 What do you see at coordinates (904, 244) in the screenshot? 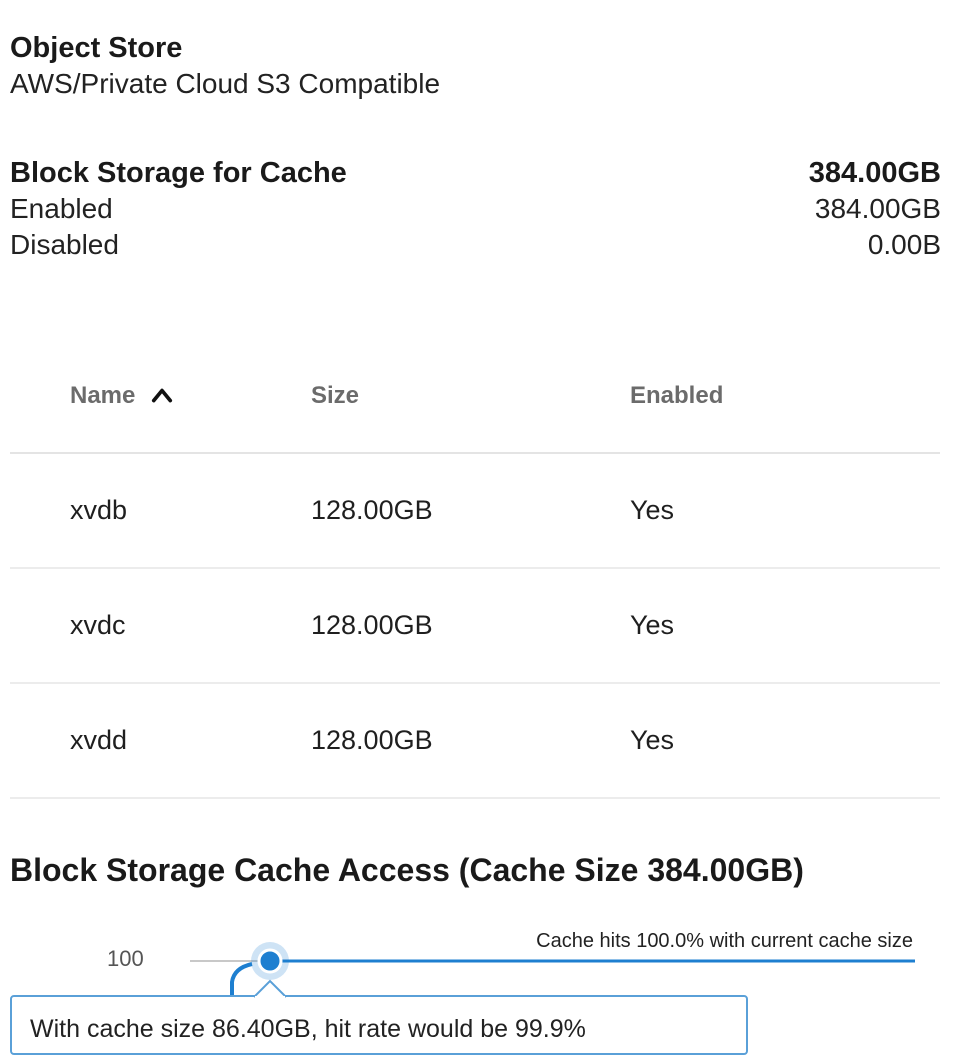
I see `disabled-value: 0.00B` at bounding box center [904, 244].